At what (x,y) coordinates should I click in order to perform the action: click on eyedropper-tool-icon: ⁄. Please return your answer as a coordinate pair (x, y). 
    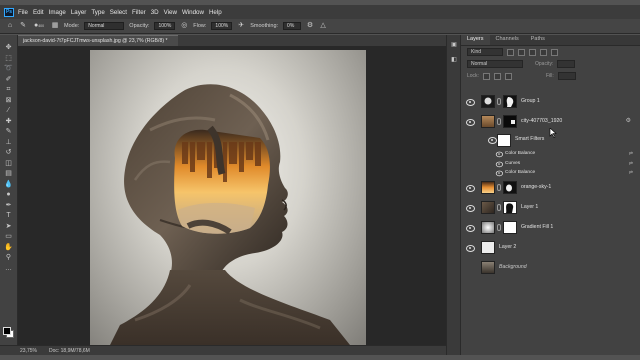
    Looking at the image, I should click on (9, 110).